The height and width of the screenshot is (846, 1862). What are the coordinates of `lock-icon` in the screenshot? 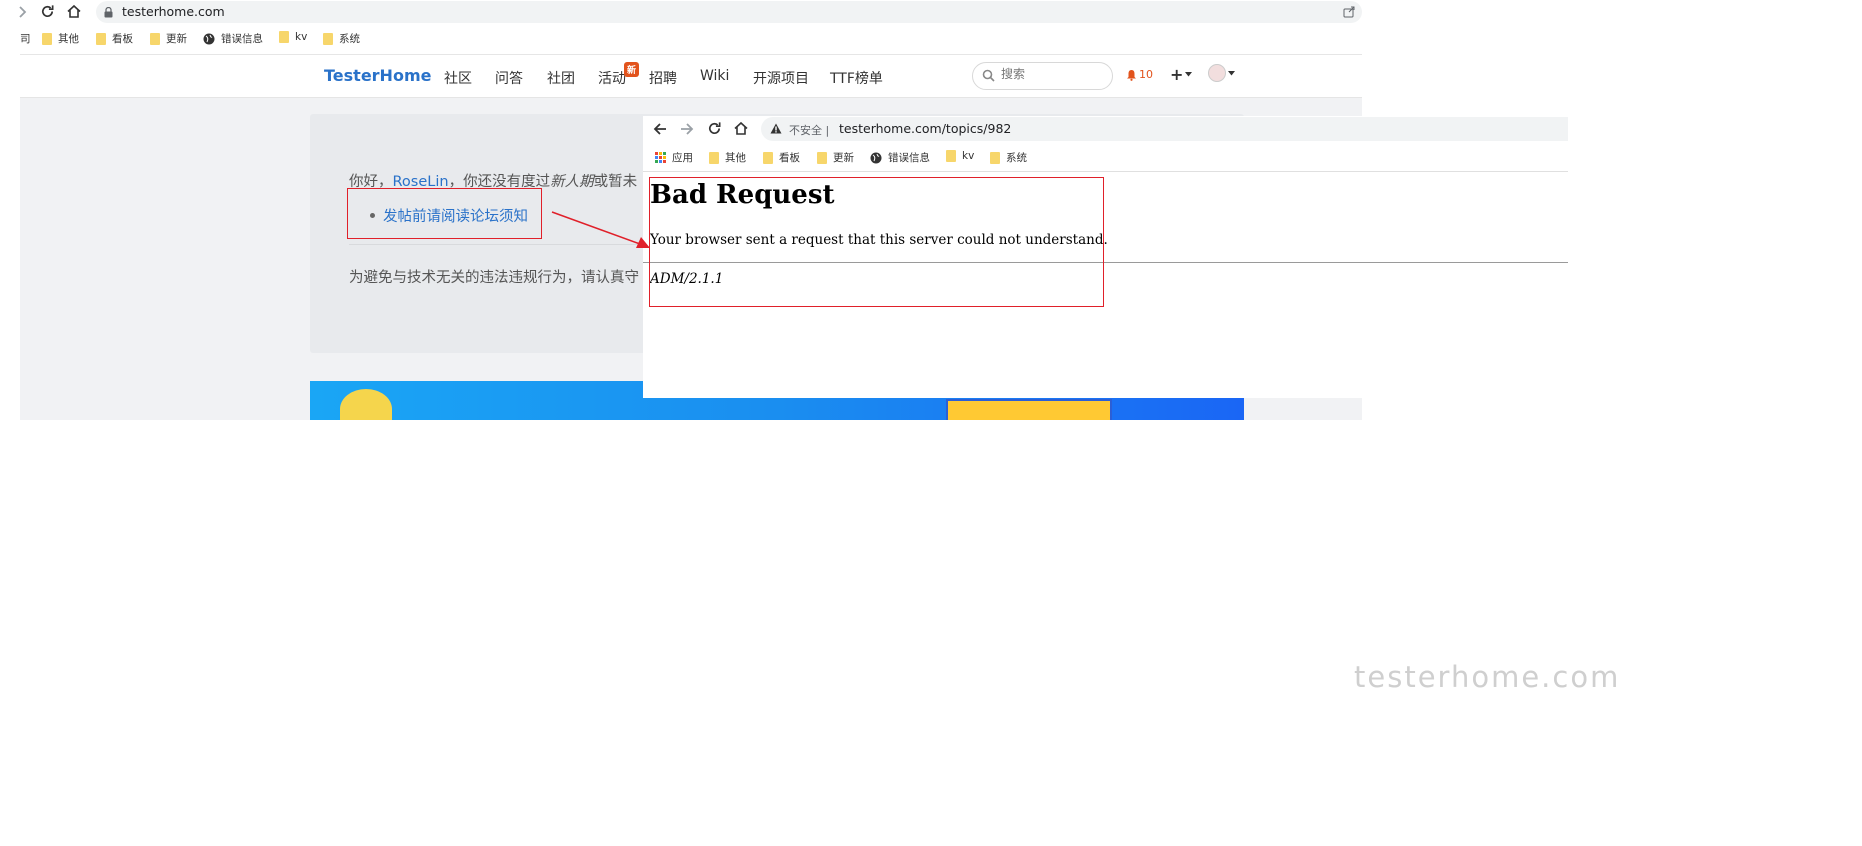 It's located at (108, 12).